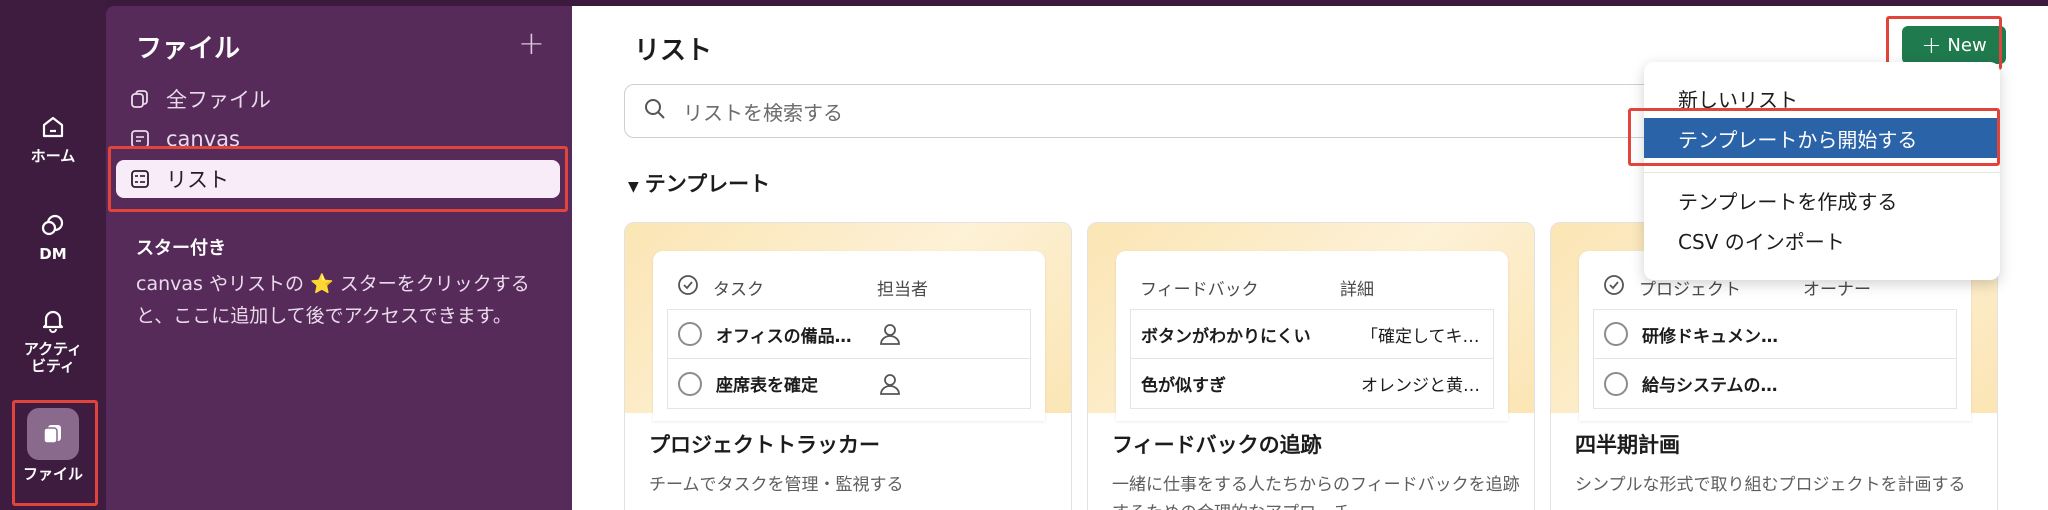 This screenshot has width=2048, height=510. What do you see at coordinates (655, 111) in the screenshot?
I see `search-icon` at bounding box center [655, 111].